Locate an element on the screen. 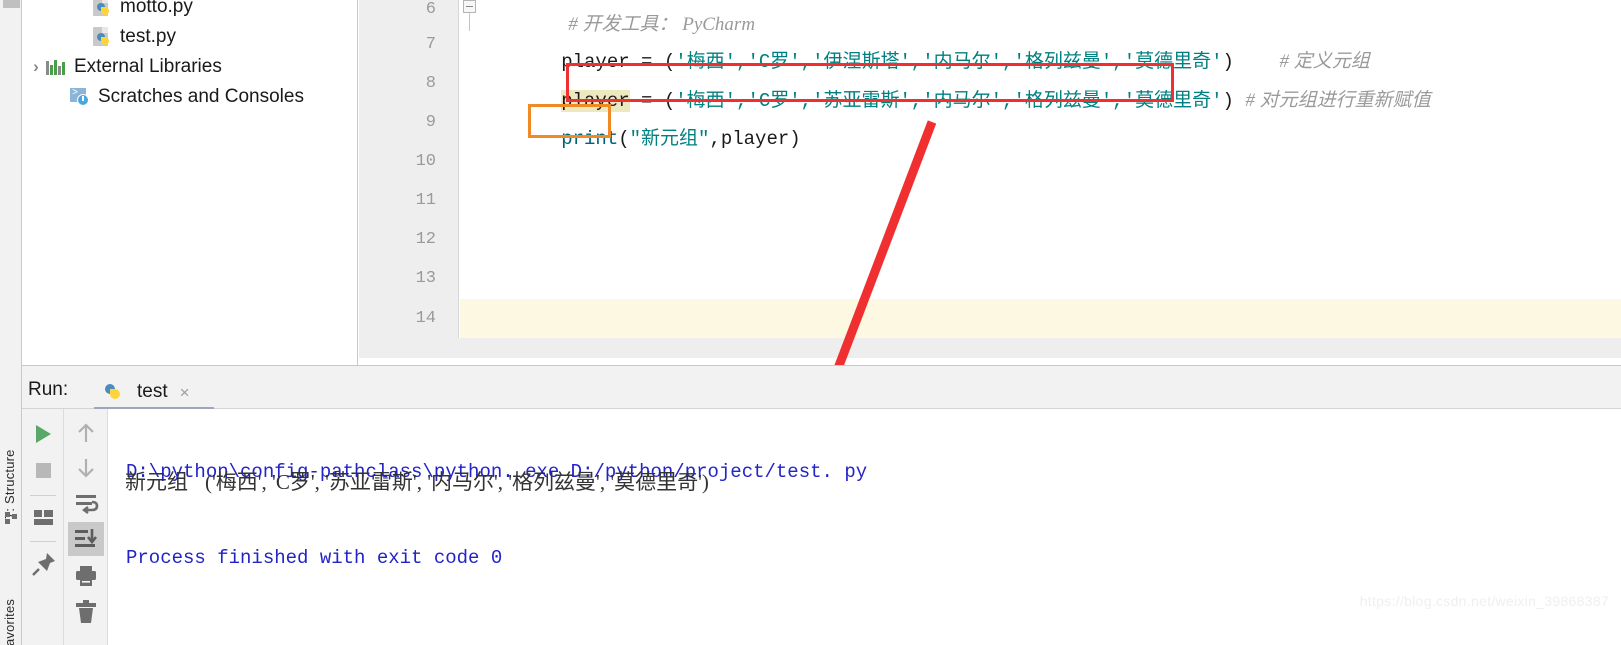 This screenshot has width=1621, height=645. tree-item-motto-py: motto.py is located at coordinates (142, 10).